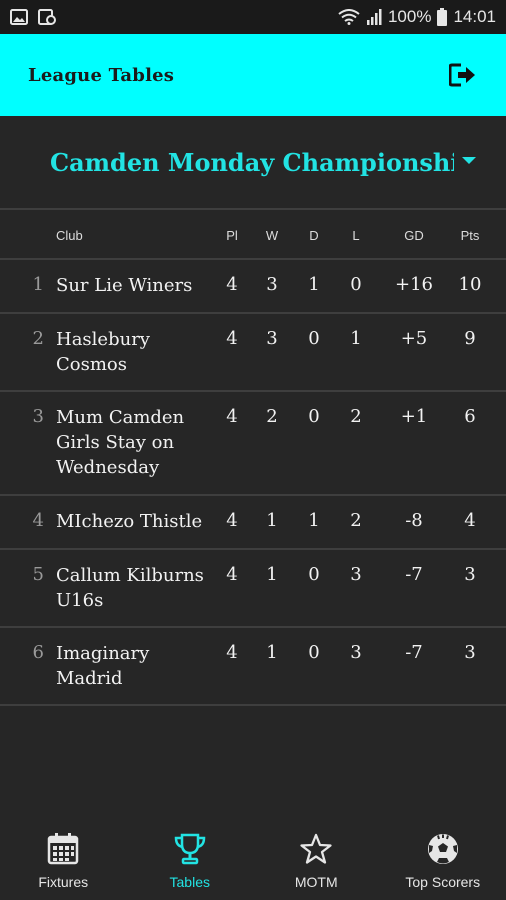 The height and width of the screenshot is (900, 506). I want to click on table-row: 6 Imaginary Madrid 4 1 0 3 -7 3, so click(253, 667).